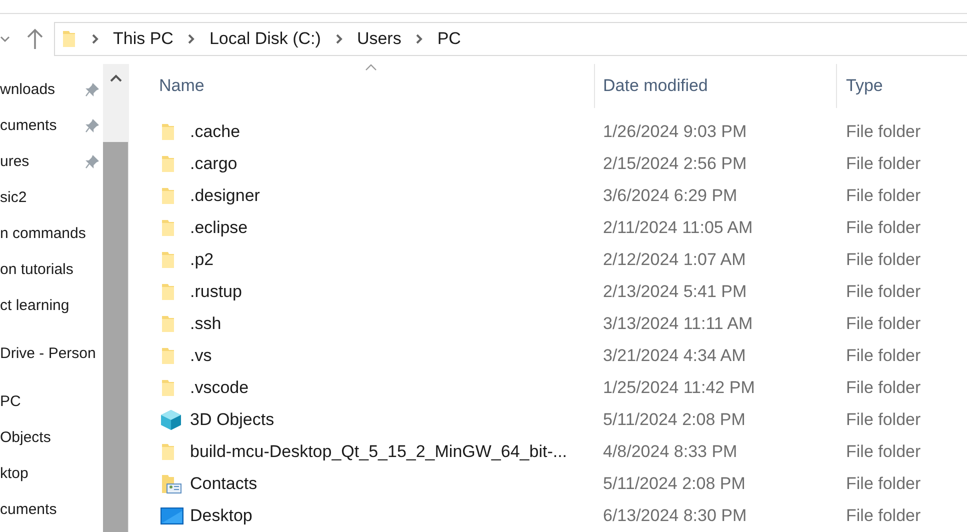  Describe the element at coordinates (25, 438) in the screenshot. I see `sidebar-item: Objects` at that location.